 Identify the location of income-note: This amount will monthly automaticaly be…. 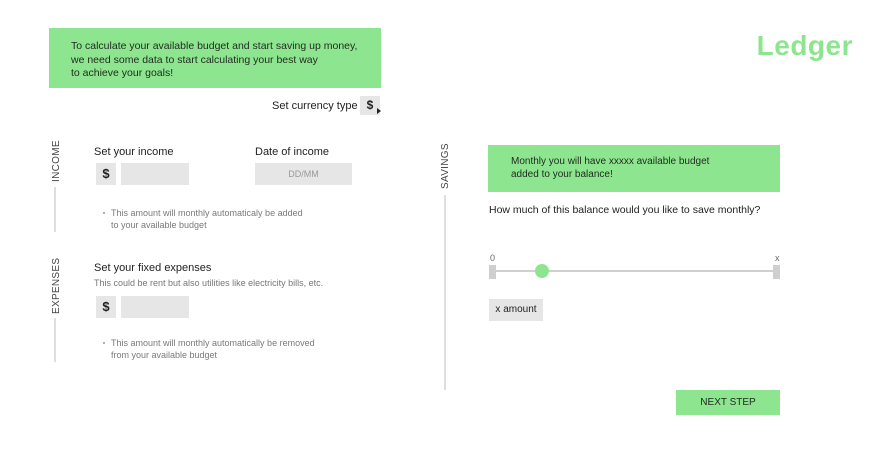
(207, 219).